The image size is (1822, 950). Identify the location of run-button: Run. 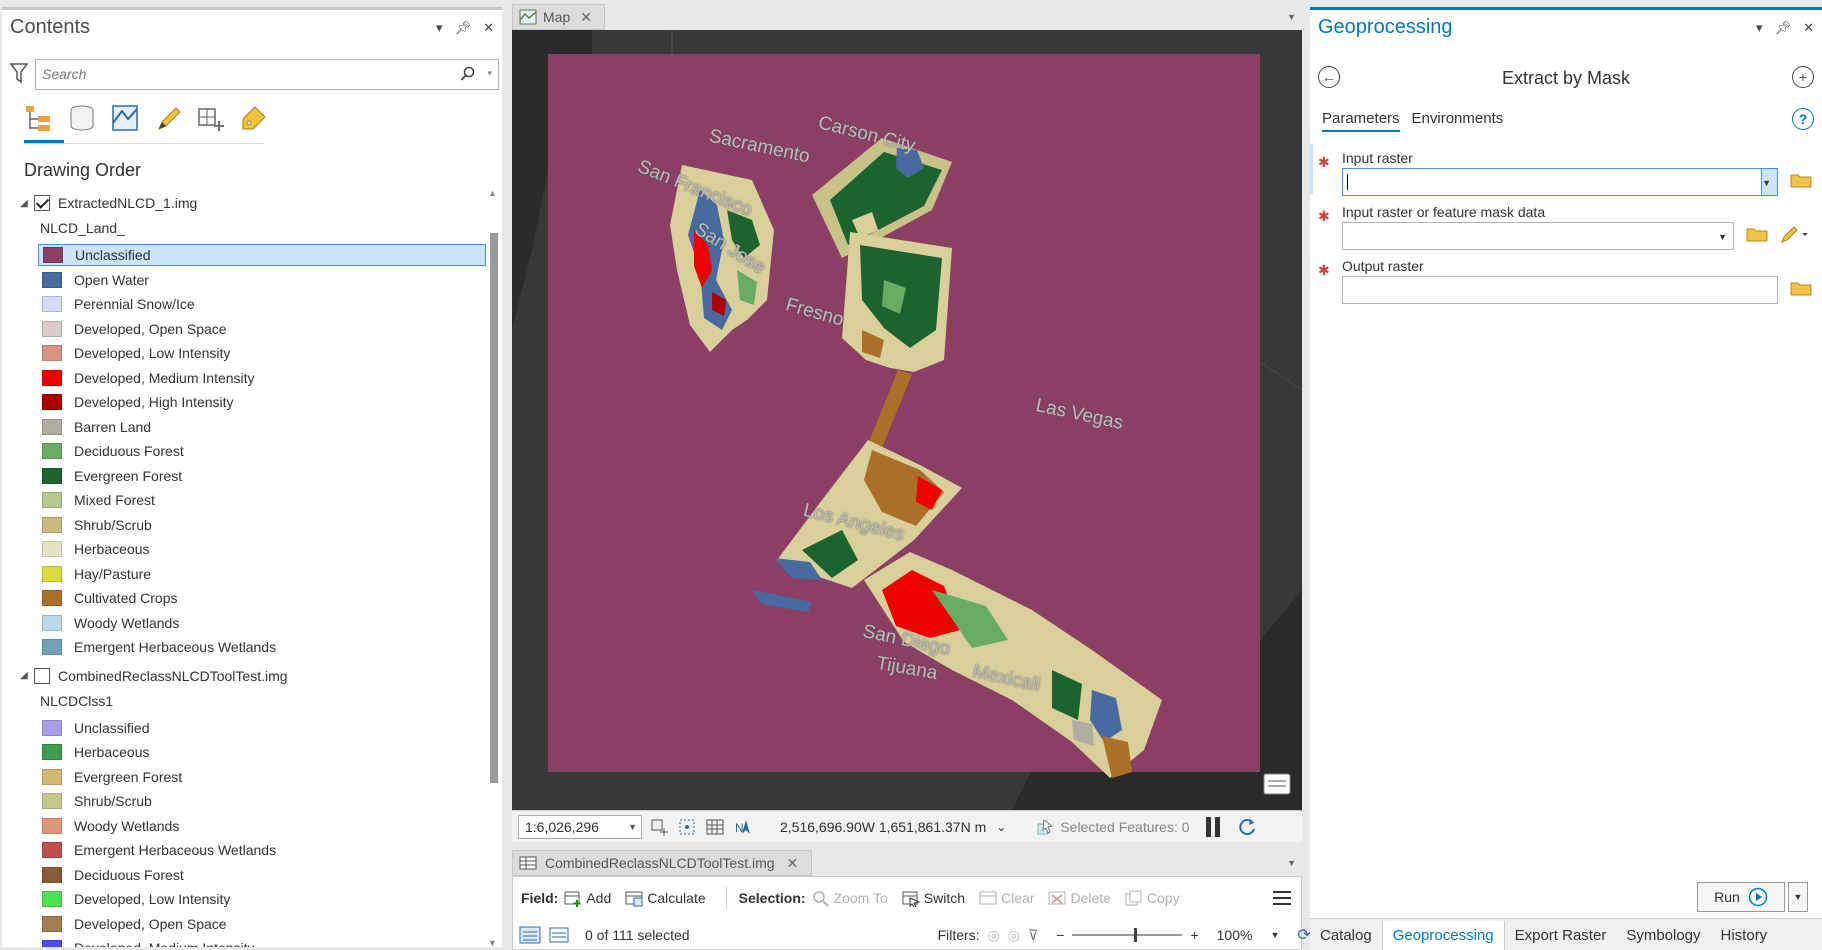
(1741, 897).